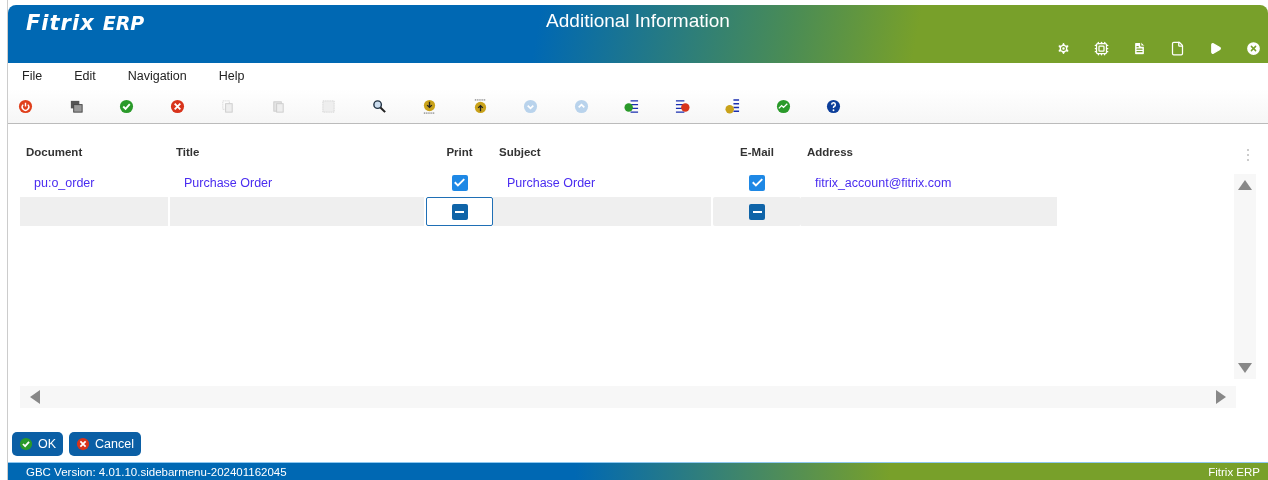 Image resolution: width=1268 pixels, height=480 pixels. I want to click on close-icon, so click(1253, 48).